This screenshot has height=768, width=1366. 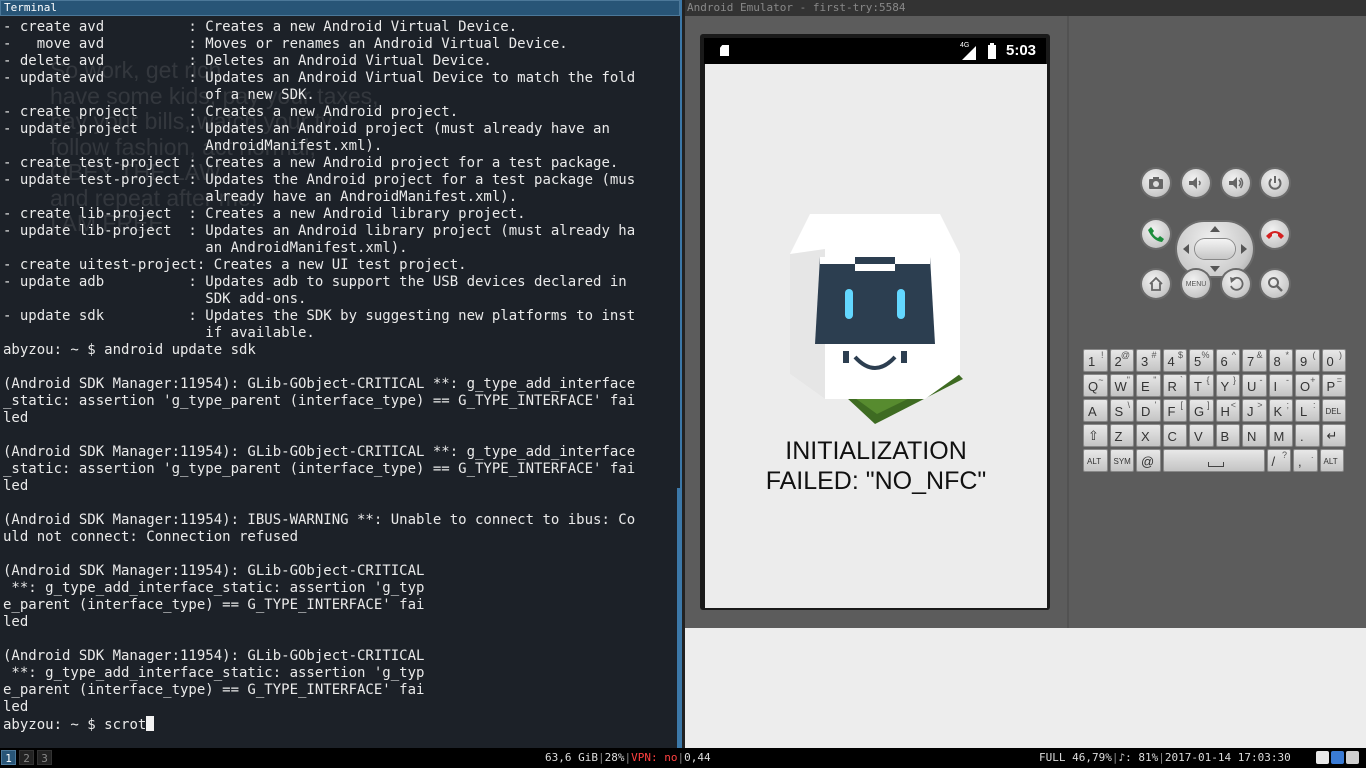 What do you see at coordinates (1174, 410) in the screenshot?
I see `key-f: F[` at bounding box center [1174, 410].